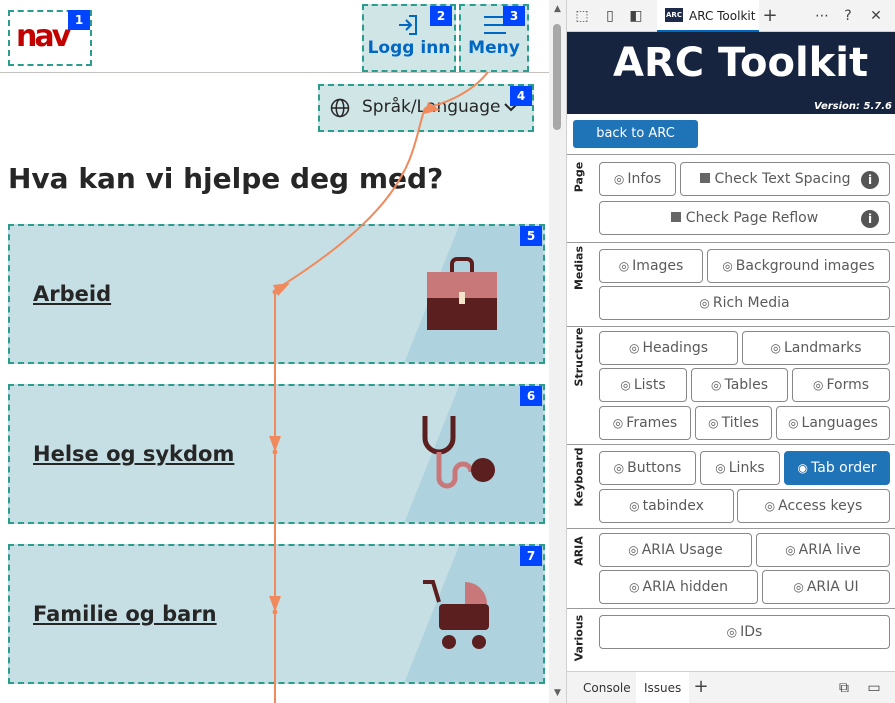 Image resolution: width=895 pixels, height=703 pixels. What do you see at coordinates (636, 16) in the screenshot?
I see `panel-dock-icon: ◧` at bounding box center [636, 16].